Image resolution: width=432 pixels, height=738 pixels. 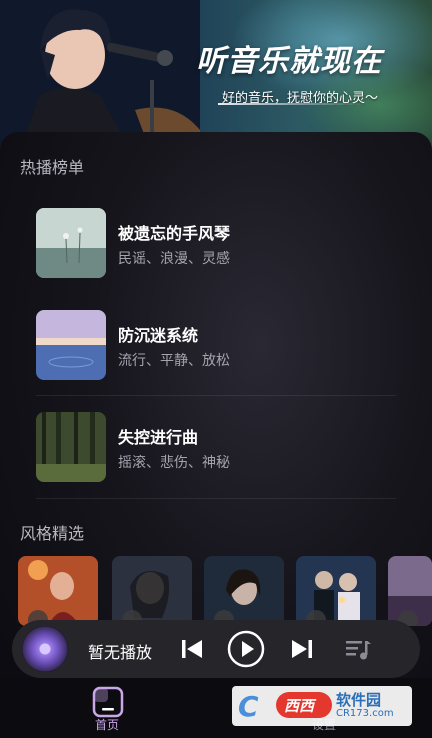 What do you see at coordinates (52, 167) in the screenshot?
I see `hot-chart-title: 热播榜单` at bounding box center [52, 167].